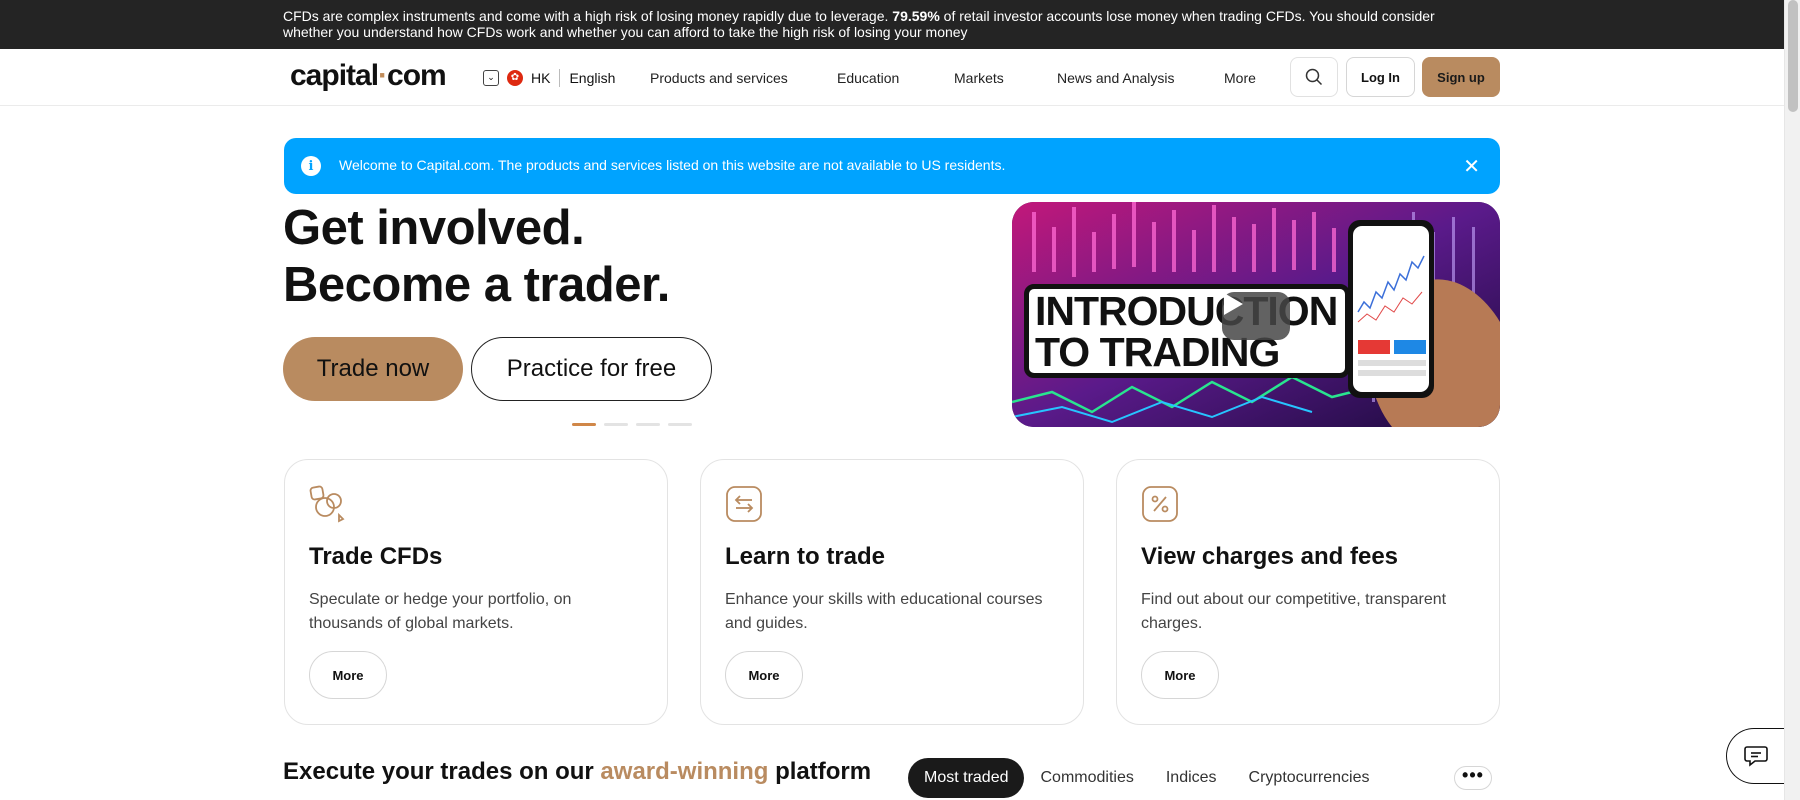 The height and width of the screenshot is (800, 1800). I want to click on scrollbar-thumb, so click(1793, 56).